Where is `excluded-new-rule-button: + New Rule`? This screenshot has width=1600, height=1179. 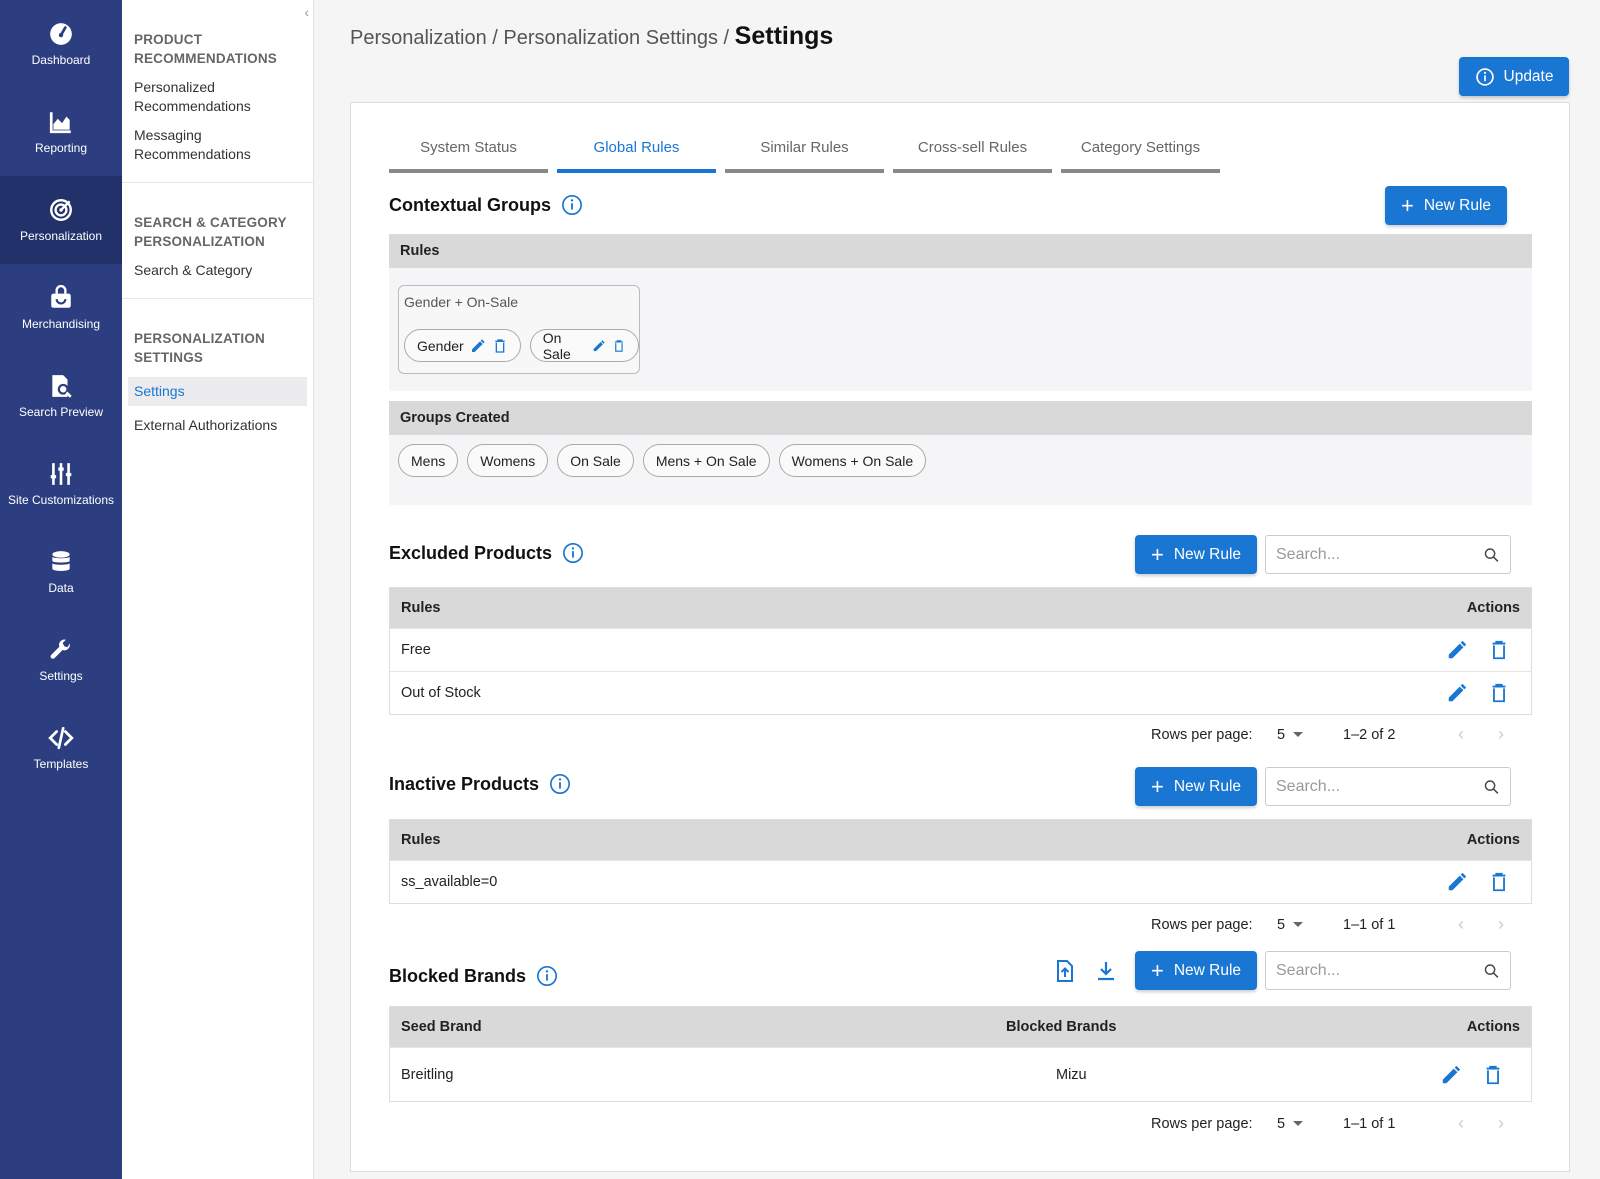
excluded-new-rule-button: + New Rule is located at coordinates (1196, 554).